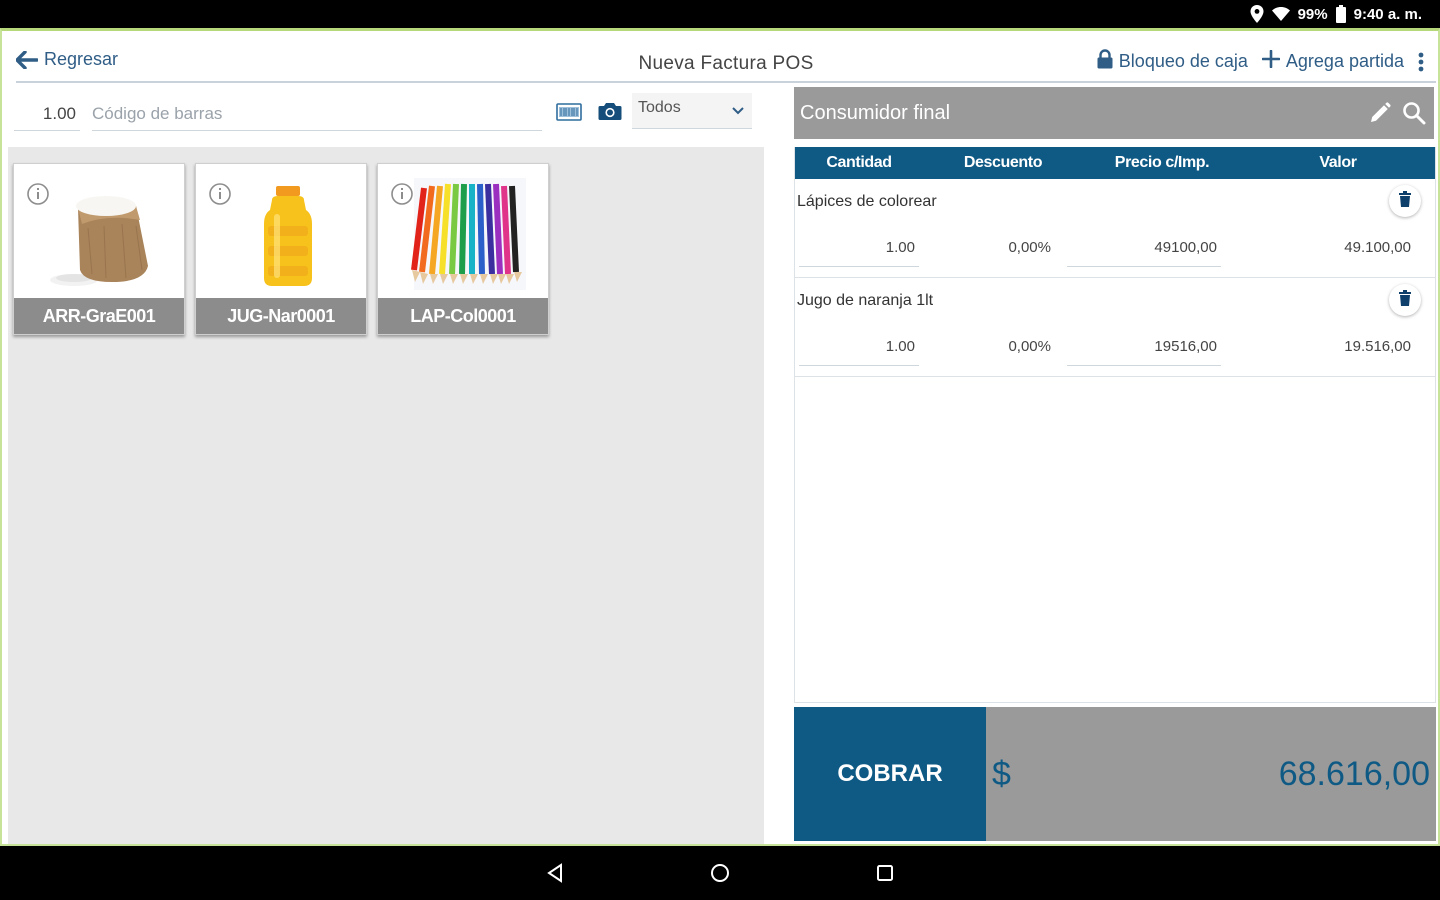 This screenshot has width=1440, height=900. Describe the element at coordinates (99, 316) in the screenshot. I see `product-code: ARR-GraE001` at that location.